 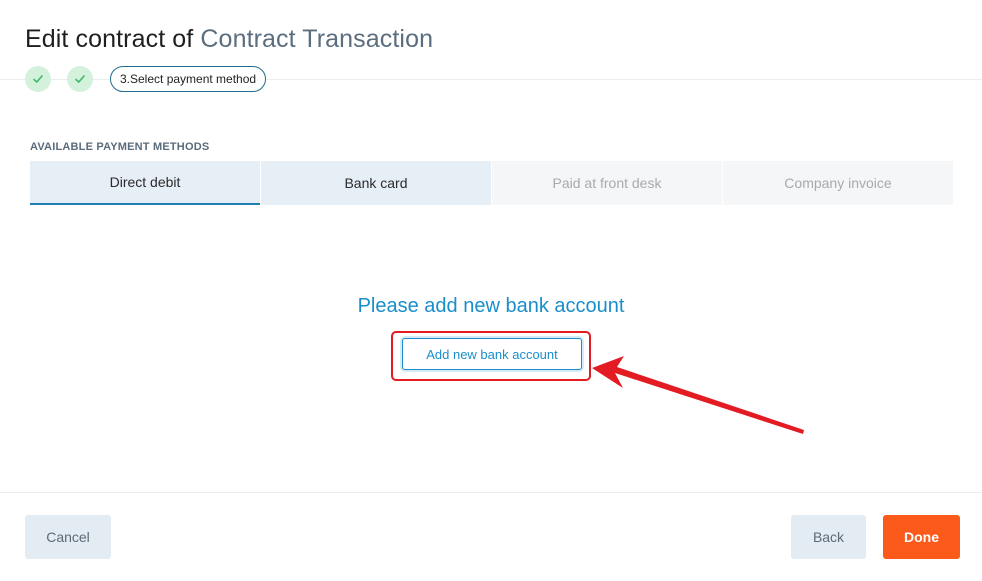 I want to click on empty-state-title: Please add new bank account, so click(x=491, y=306).